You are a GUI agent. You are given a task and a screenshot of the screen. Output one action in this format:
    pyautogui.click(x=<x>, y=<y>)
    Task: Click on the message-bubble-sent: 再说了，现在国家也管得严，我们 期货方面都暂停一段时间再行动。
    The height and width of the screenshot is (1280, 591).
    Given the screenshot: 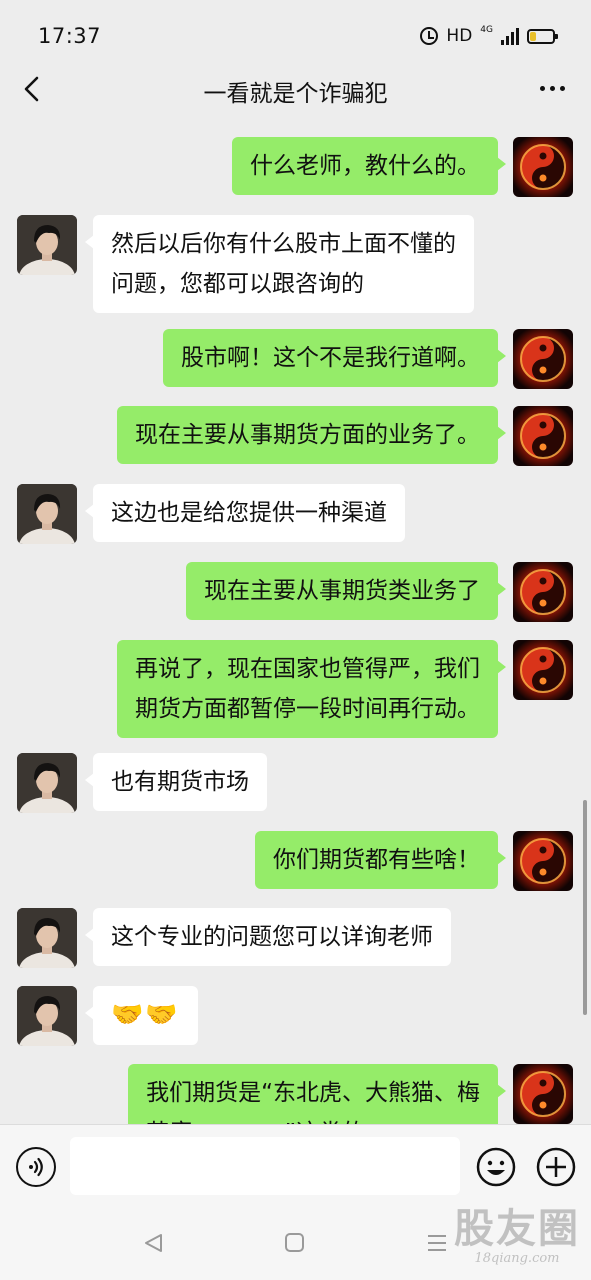 What is the action you would take?
    pyautogui.click(x=311, y=689)
    